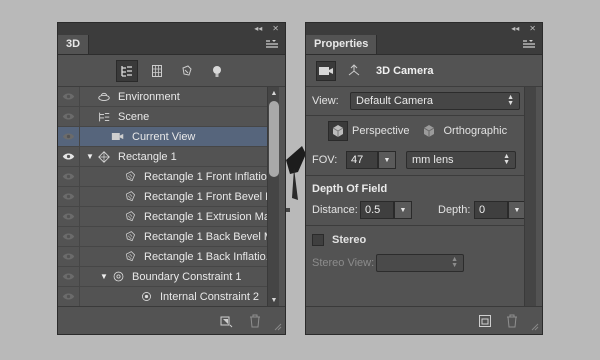  Describe the element at coordinates (149, 96) in the screenshot. I see `tree-row-label: Environment` at that location.